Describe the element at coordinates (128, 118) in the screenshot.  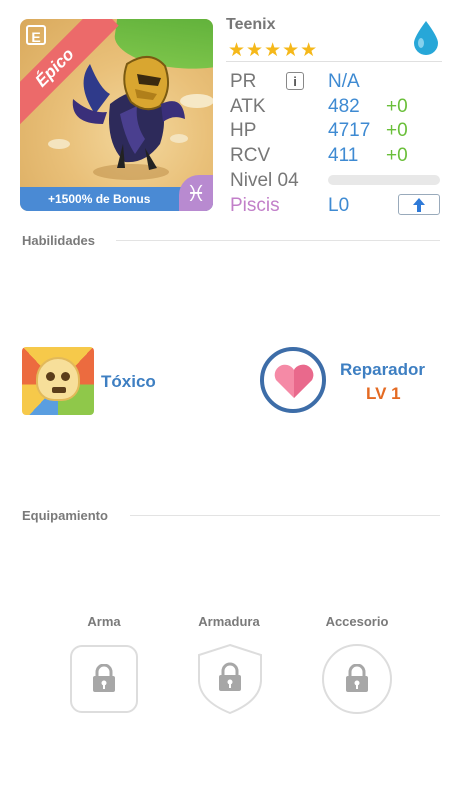
I see `monster-portrait` at that location.